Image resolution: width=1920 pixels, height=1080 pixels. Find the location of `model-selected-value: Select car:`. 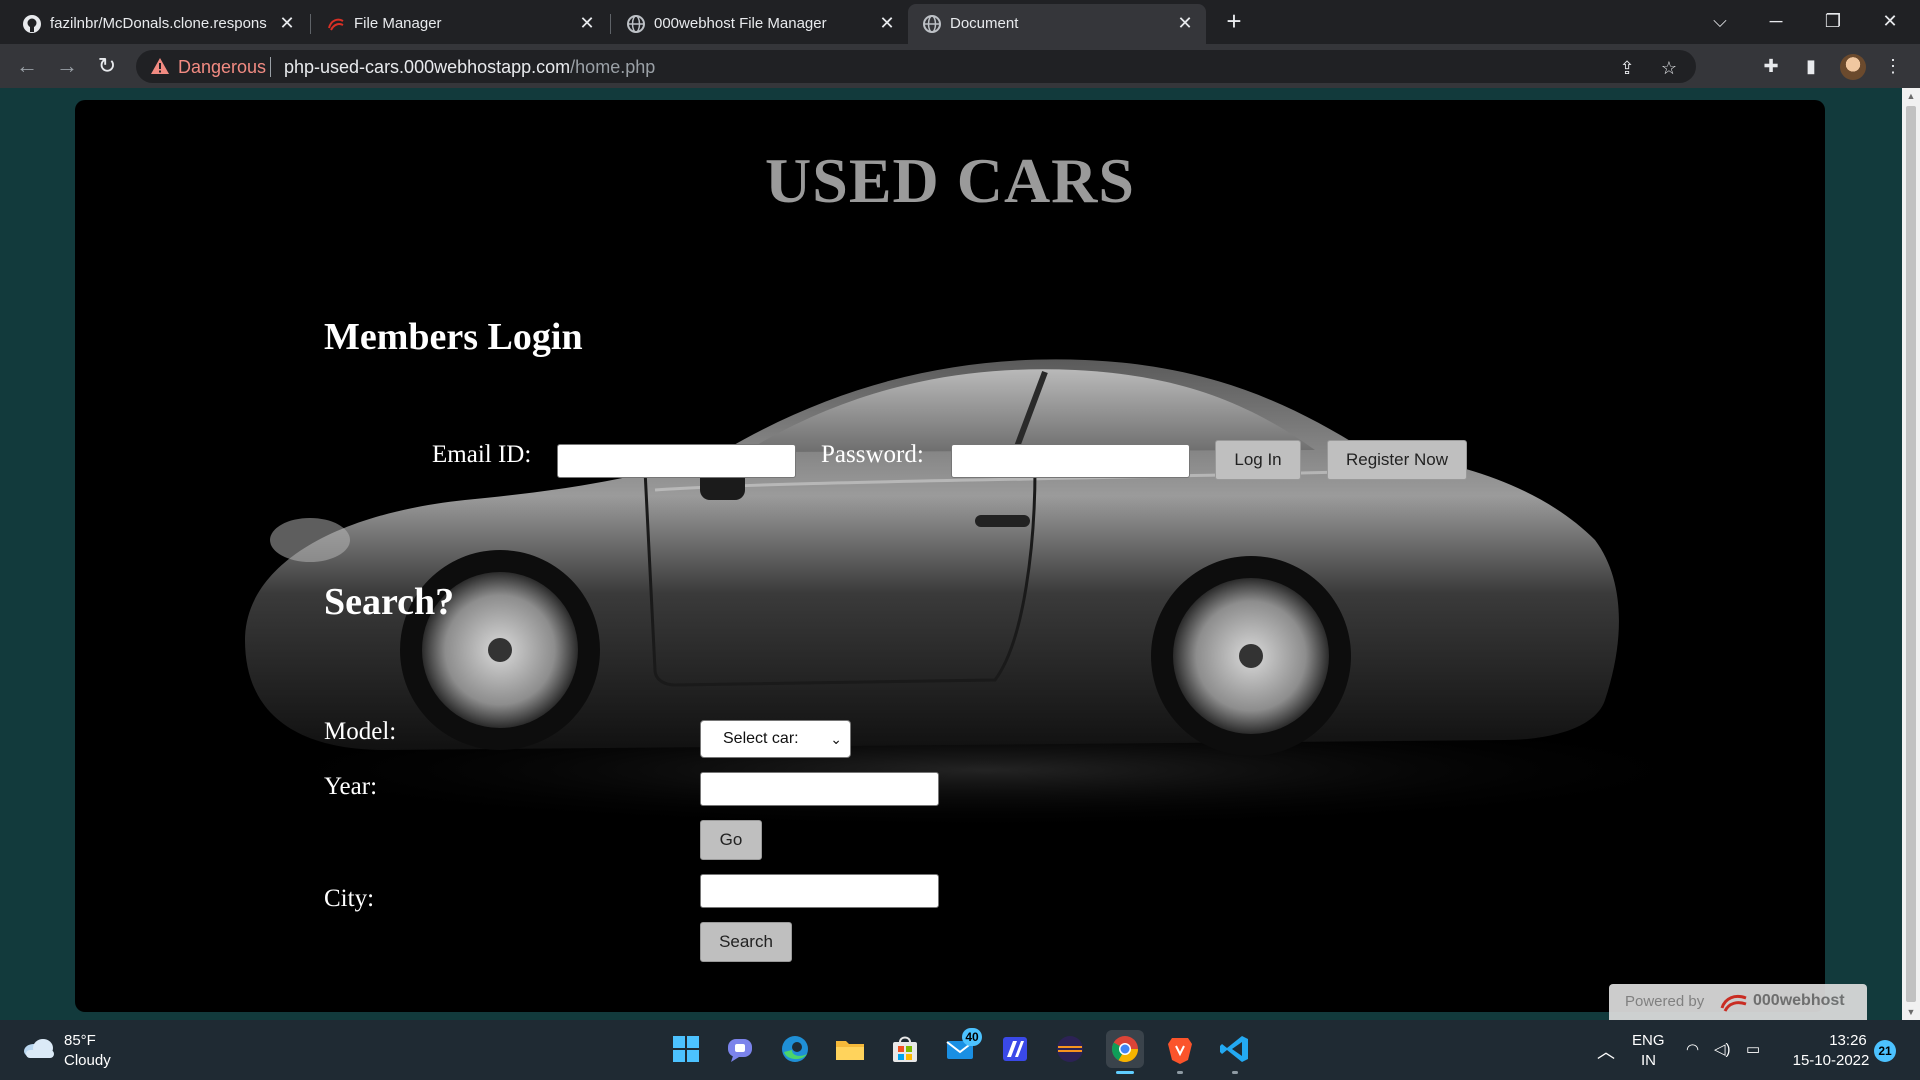

model-selected-value: Select car: is located at coordinates (761, 738).